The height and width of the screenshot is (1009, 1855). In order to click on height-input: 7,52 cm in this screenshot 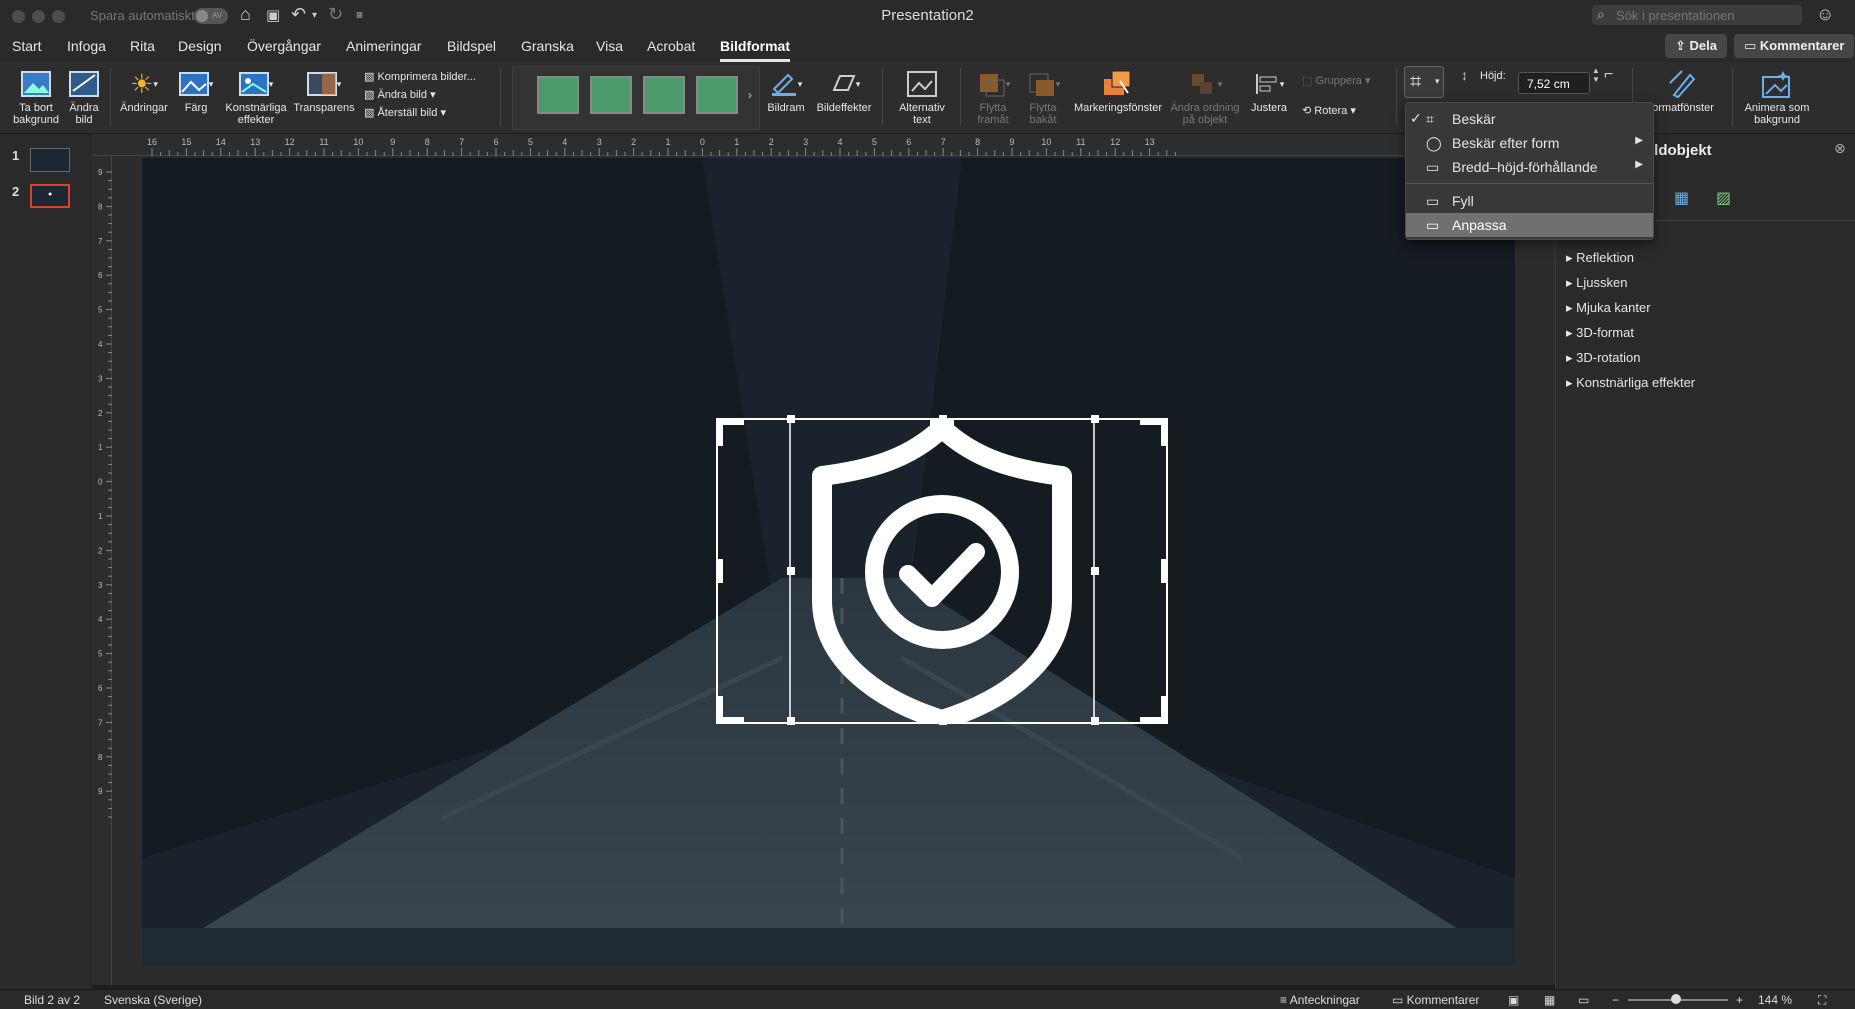, I will do `click(1554, 83)`.